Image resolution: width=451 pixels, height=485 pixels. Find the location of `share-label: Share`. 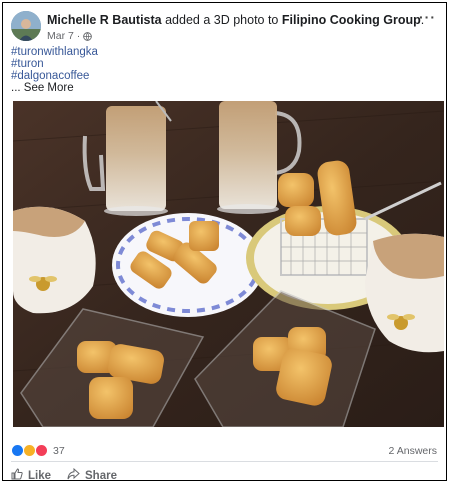

share-label: Share is located at coordinates (101, 475).